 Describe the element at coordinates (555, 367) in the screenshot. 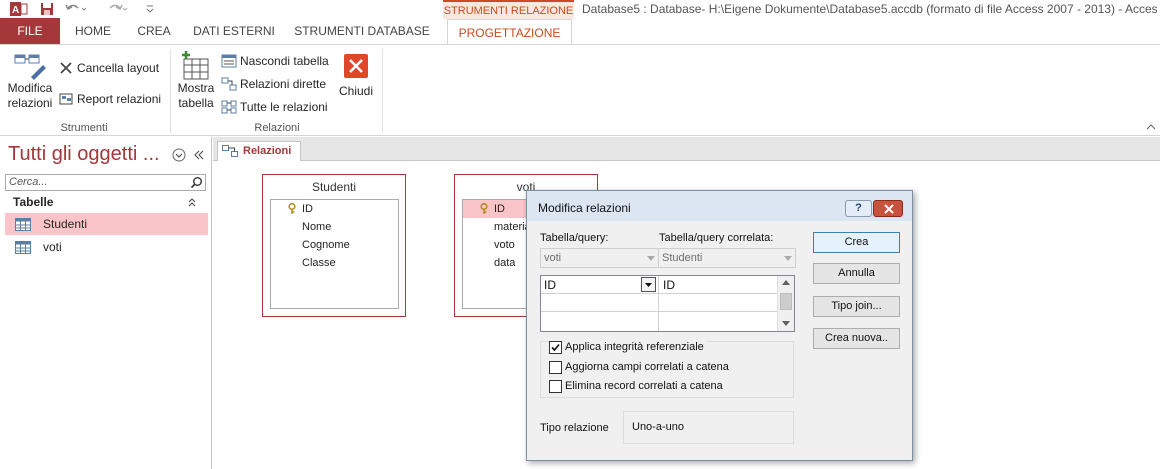

I see `cascade-update-checkbox` at that location.